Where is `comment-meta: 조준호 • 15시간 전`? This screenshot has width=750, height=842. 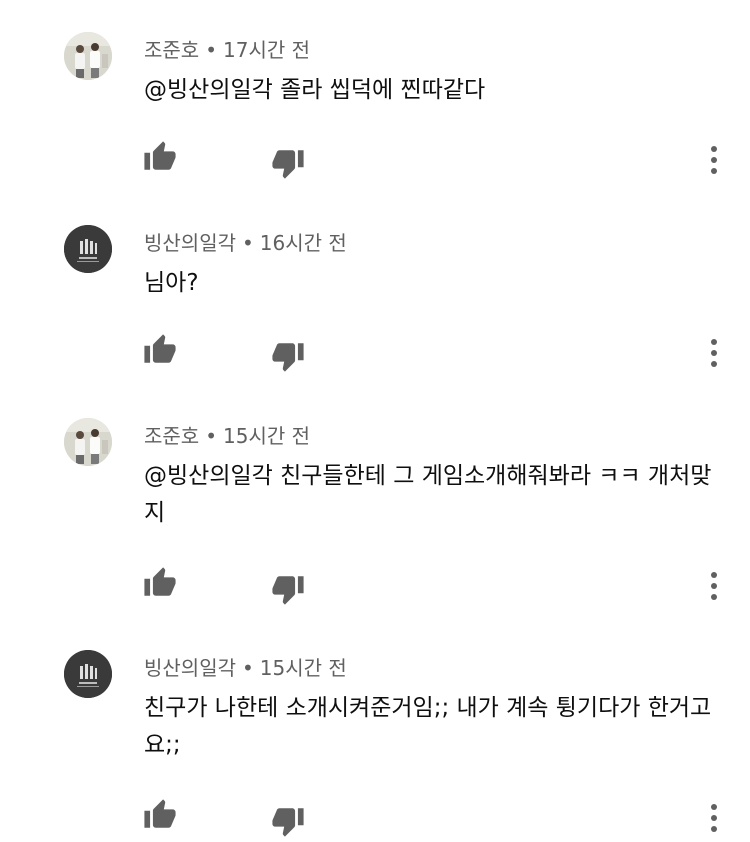
comment-meta: 조준호 • 15시간 전 is located at coordinates (227, 434).